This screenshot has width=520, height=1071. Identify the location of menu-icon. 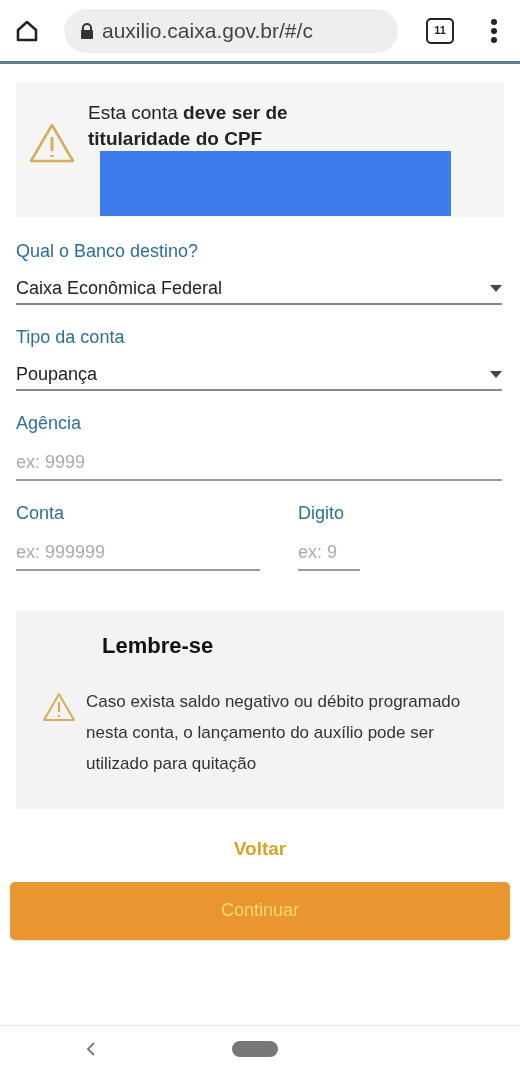
(494, 30).